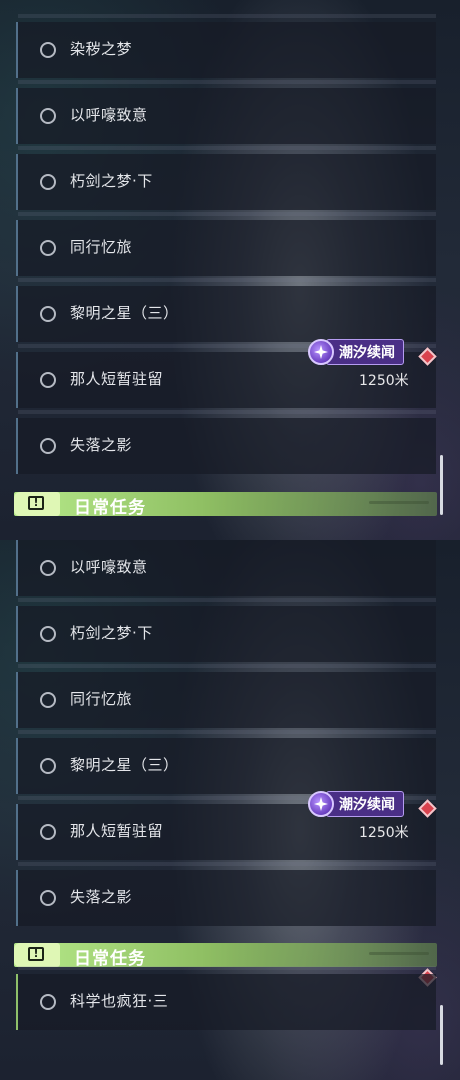 The width and height of the screenshot is (460, 1080). I want to click on quest-row: 染秽之梦, so click(226, 46).